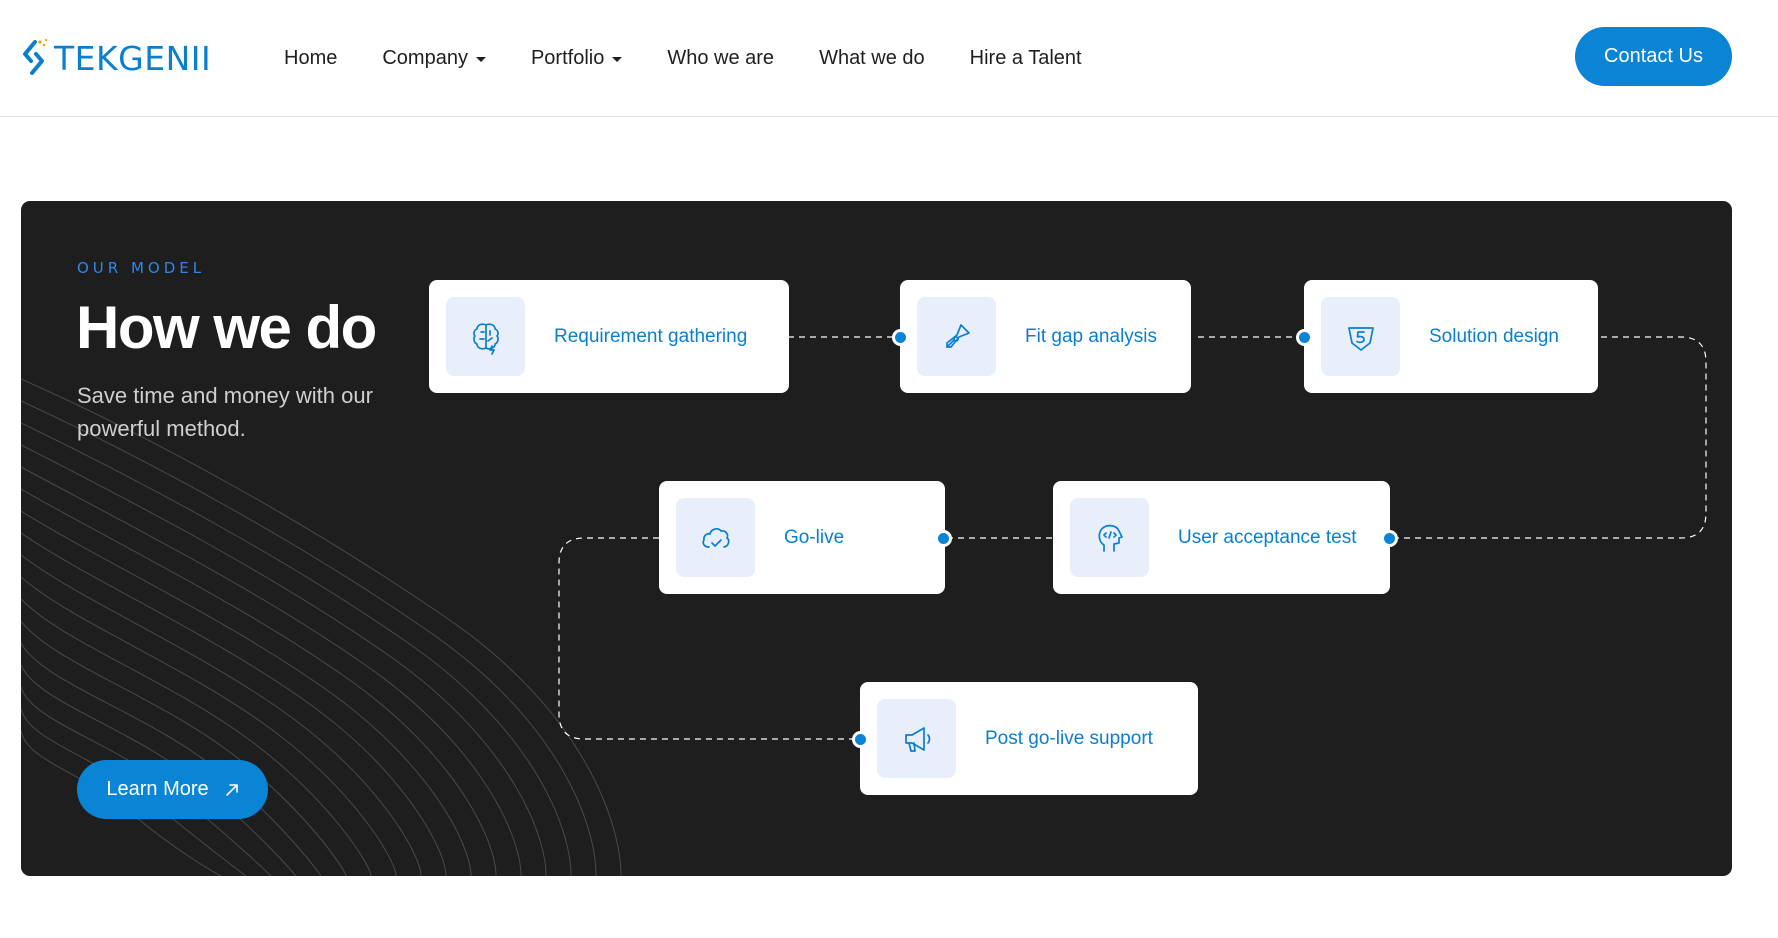 This screenshot has height=938, width=1778. I want to click on step-card-solution-design: Solution design, so click(1451, 336).